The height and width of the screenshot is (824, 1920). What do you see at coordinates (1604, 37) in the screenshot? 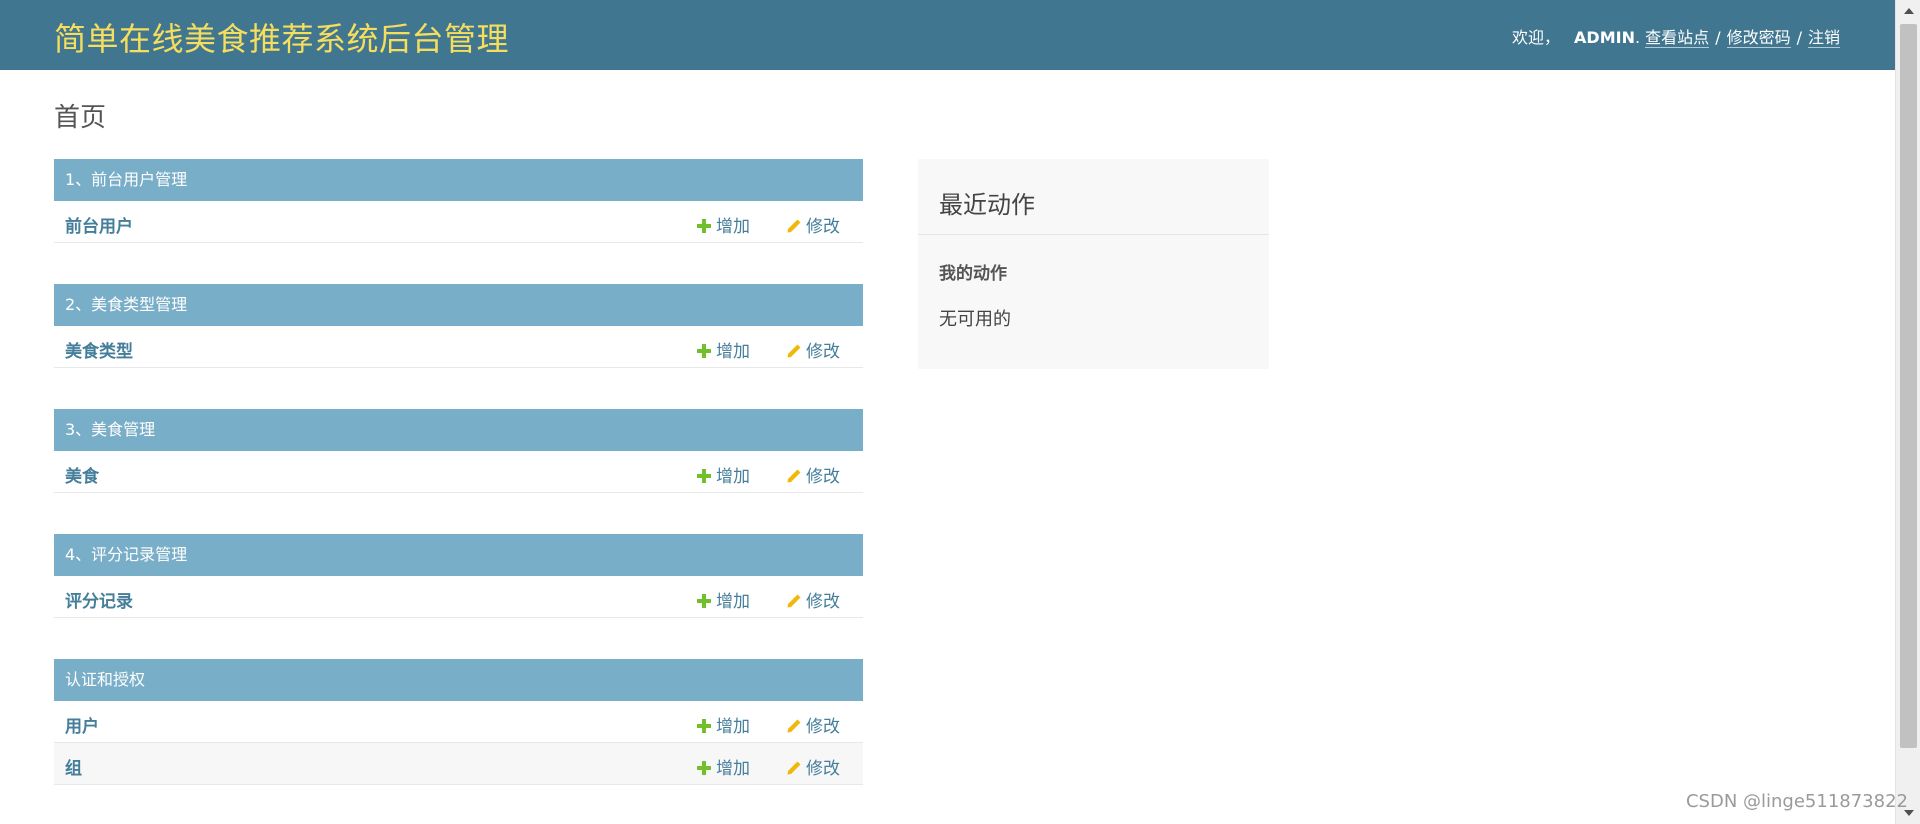
I see `username: ADMIN` at bounding box center [1604, 37].